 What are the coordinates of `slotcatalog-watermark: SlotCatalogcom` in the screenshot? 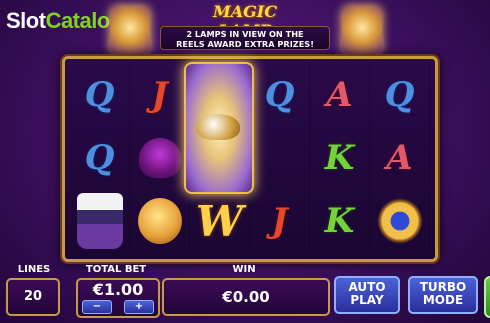 It's located at (77, 20).